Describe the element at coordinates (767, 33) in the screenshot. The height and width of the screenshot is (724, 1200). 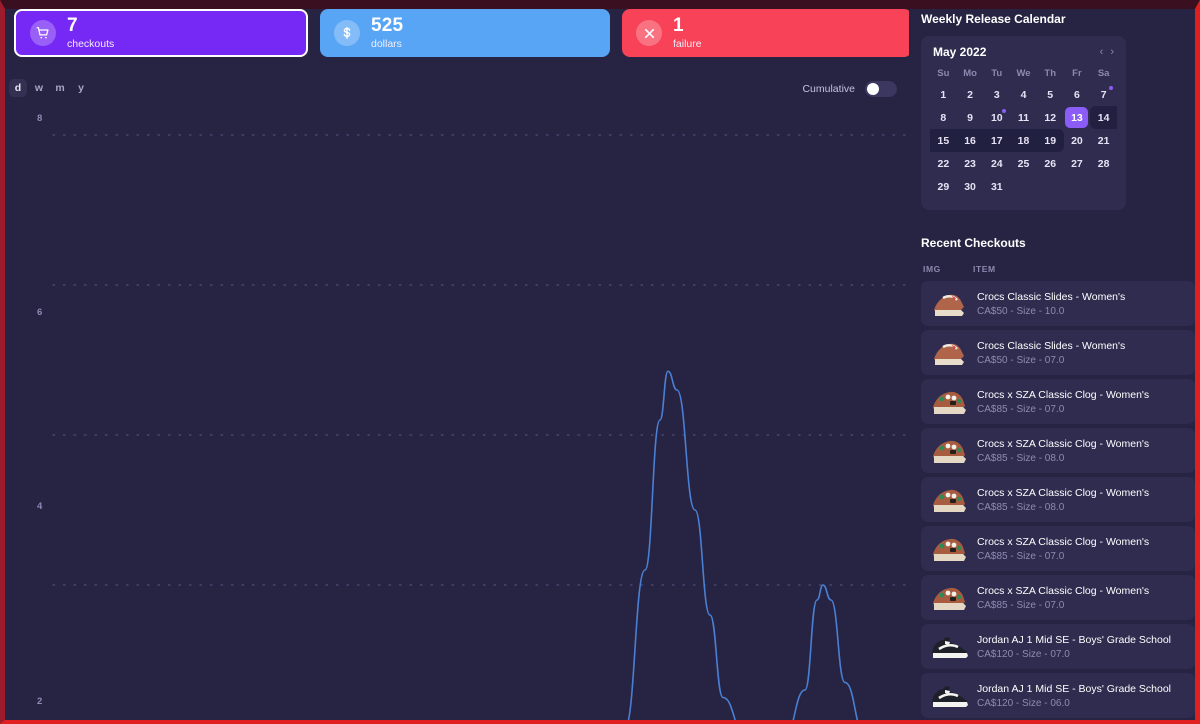
I see `stat-card-failure: 1 failure` at that location.